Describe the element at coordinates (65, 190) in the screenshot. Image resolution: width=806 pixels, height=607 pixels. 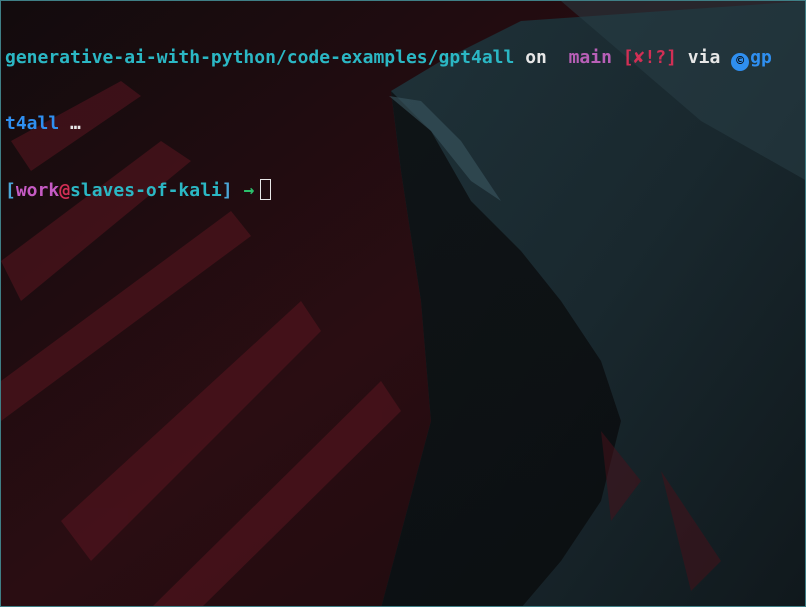
I see `prompt-at-sign: @` at that location.